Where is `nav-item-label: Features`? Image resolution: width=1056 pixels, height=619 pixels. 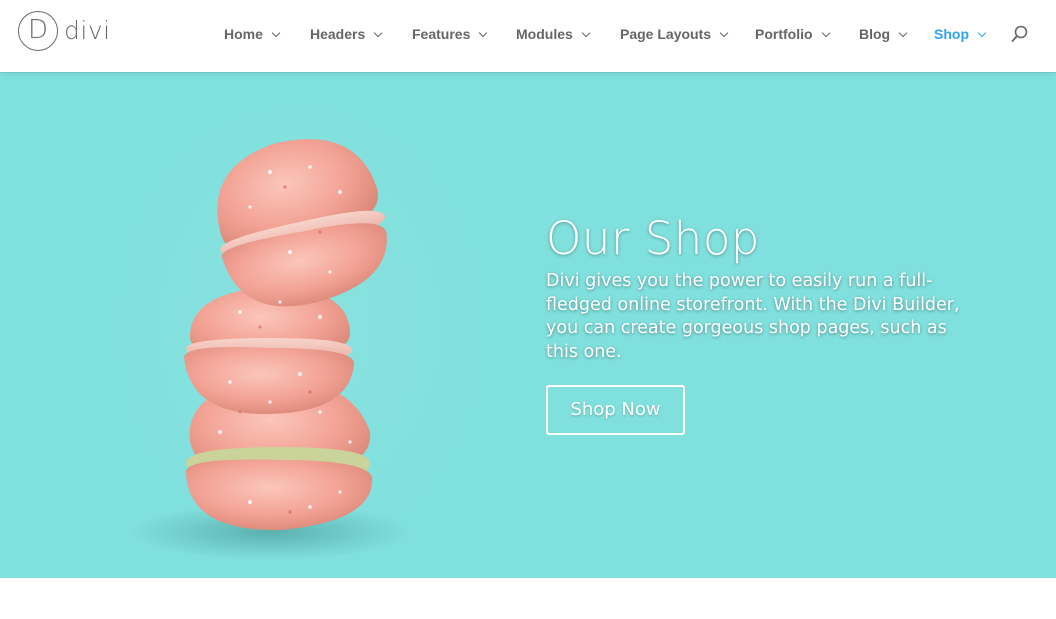
nav-item-label: Features is located at coordinates (441, 34).